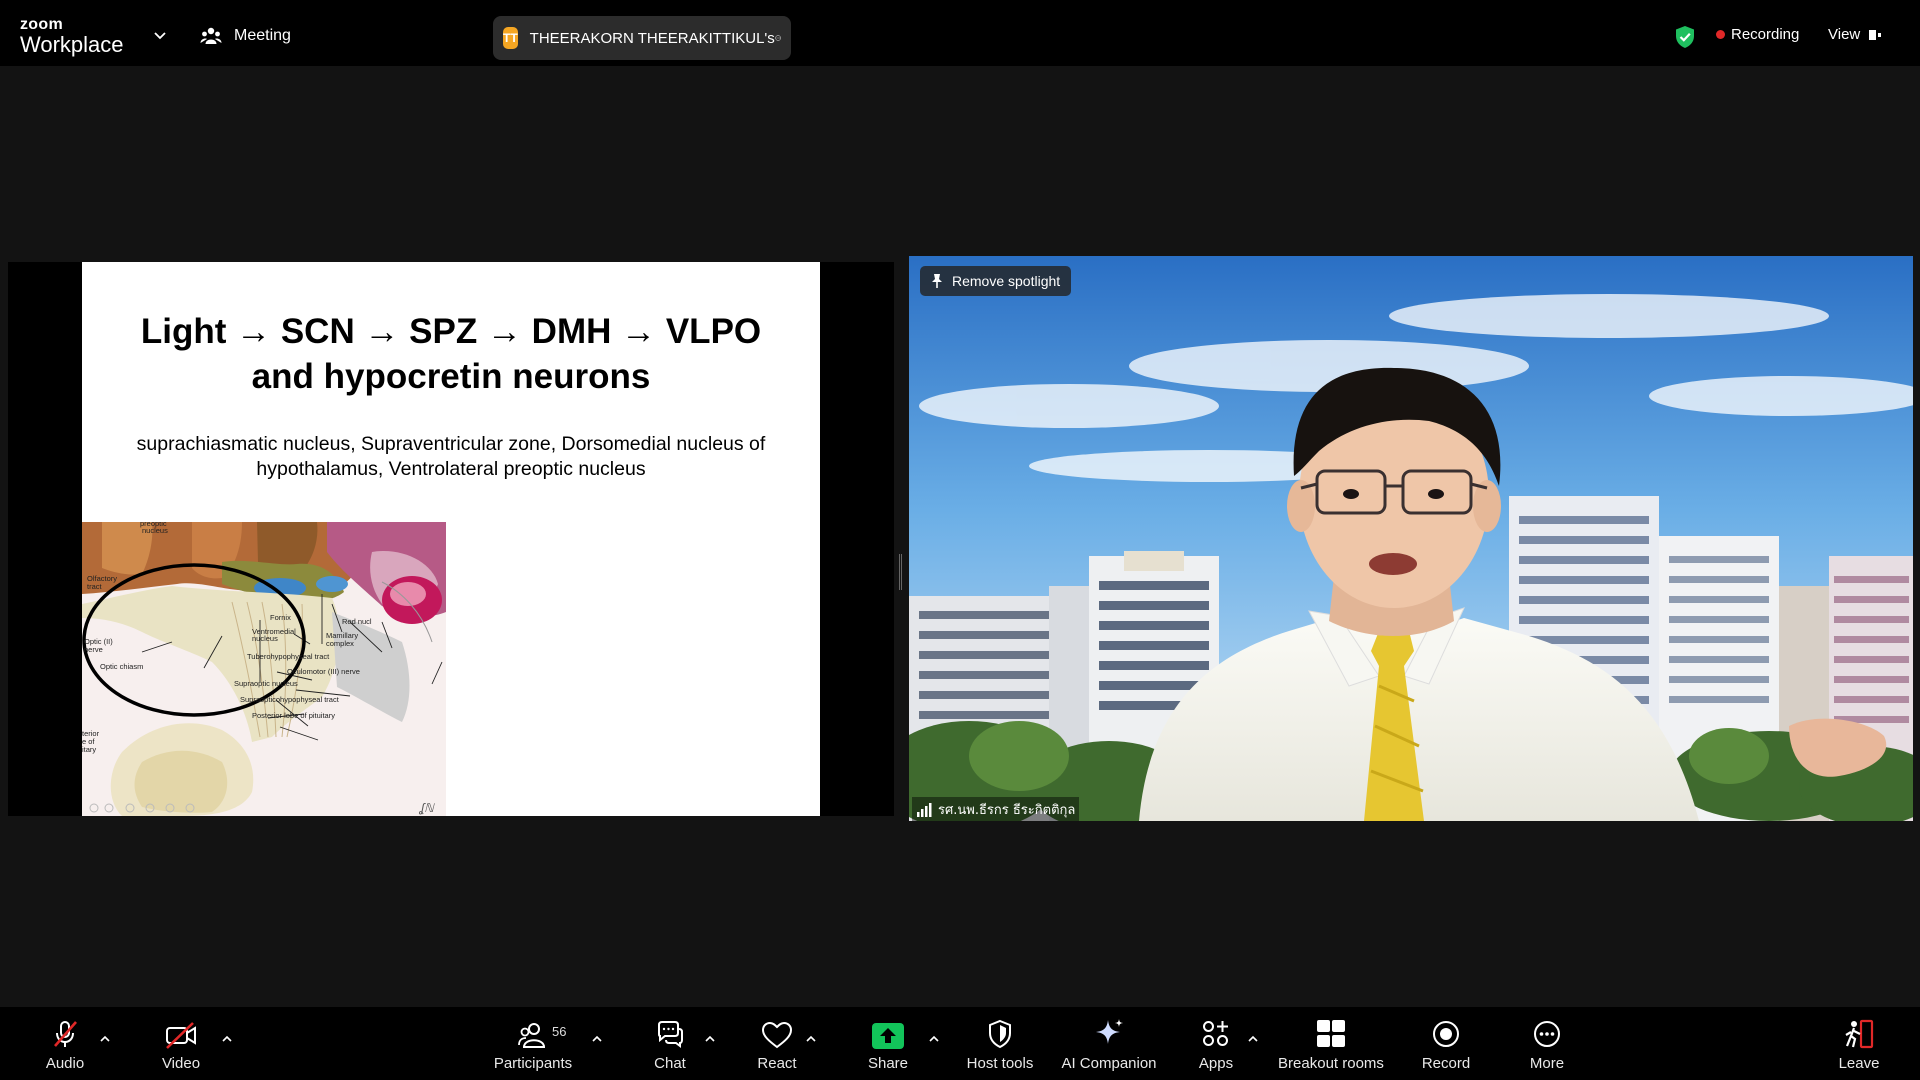 Image resolution: width=1920 pixels, height=1080 pixels. What do you see at coordinates (1007, 810) in the screenshot?
I see `participant-name: รศ.นพ.ธีรกร ธีระกิตติกุล` at bounding box center [1007, 810].